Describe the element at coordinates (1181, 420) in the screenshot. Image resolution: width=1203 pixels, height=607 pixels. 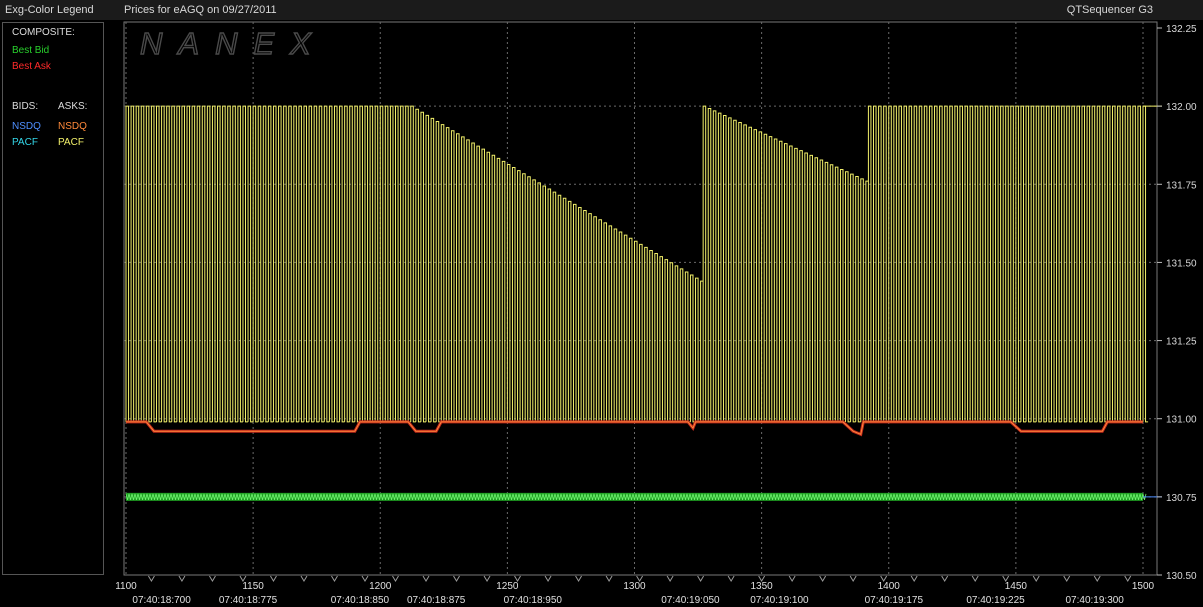
I see `y-tick-label: 131.00` at that location.